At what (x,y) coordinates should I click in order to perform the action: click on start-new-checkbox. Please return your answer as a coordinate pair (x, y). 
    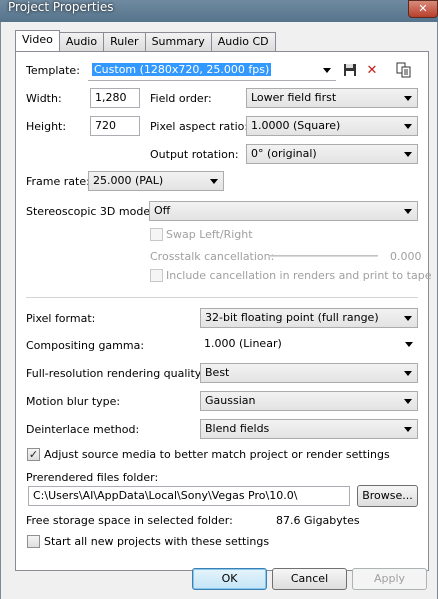
    Looking at the image, I should click on (33, 541).